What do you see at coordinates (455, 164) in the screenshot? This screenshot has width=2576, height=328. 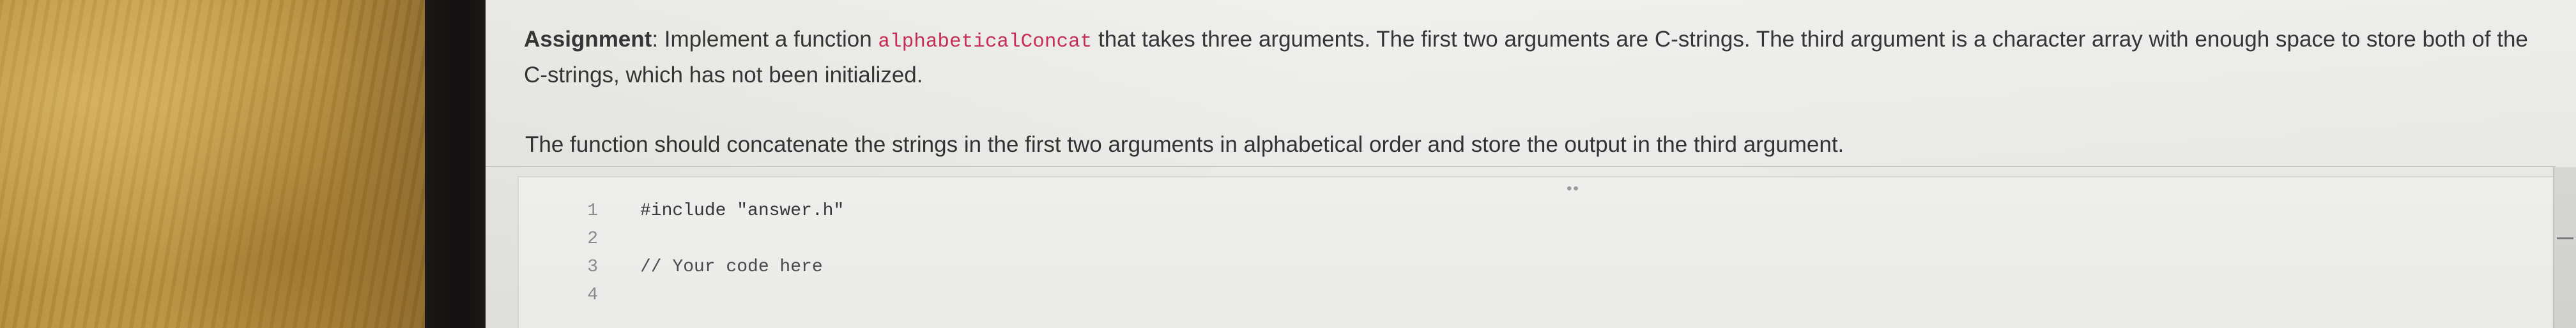 I see `monitor-bezel` at bounding box center [455, 164].